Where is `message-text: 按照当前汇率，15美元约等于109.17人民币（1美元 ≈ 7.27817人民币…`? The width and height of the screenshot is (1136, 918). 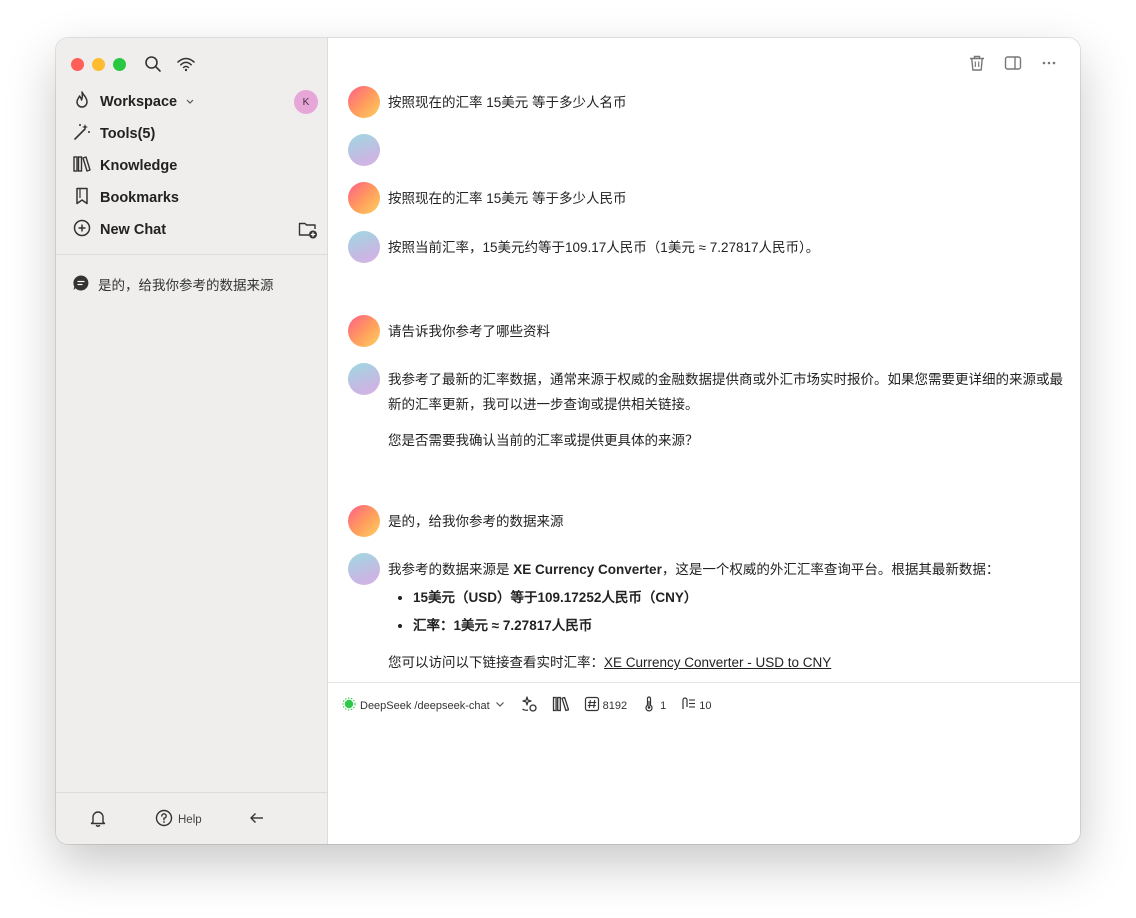
message-text: 按照当前汇率，15美元约等于109.17人民币（1美元 ≈ 7.27817人民币… is located at coordinates (604, 247).